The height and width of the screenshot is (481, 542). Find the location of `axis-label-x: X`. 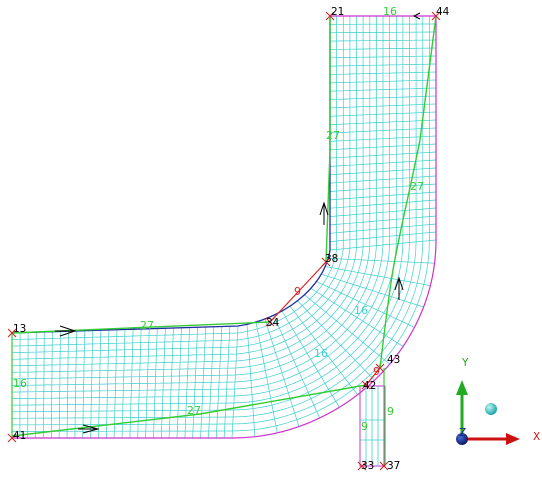

axis-label-x: X is located at coordinates (536, 437).